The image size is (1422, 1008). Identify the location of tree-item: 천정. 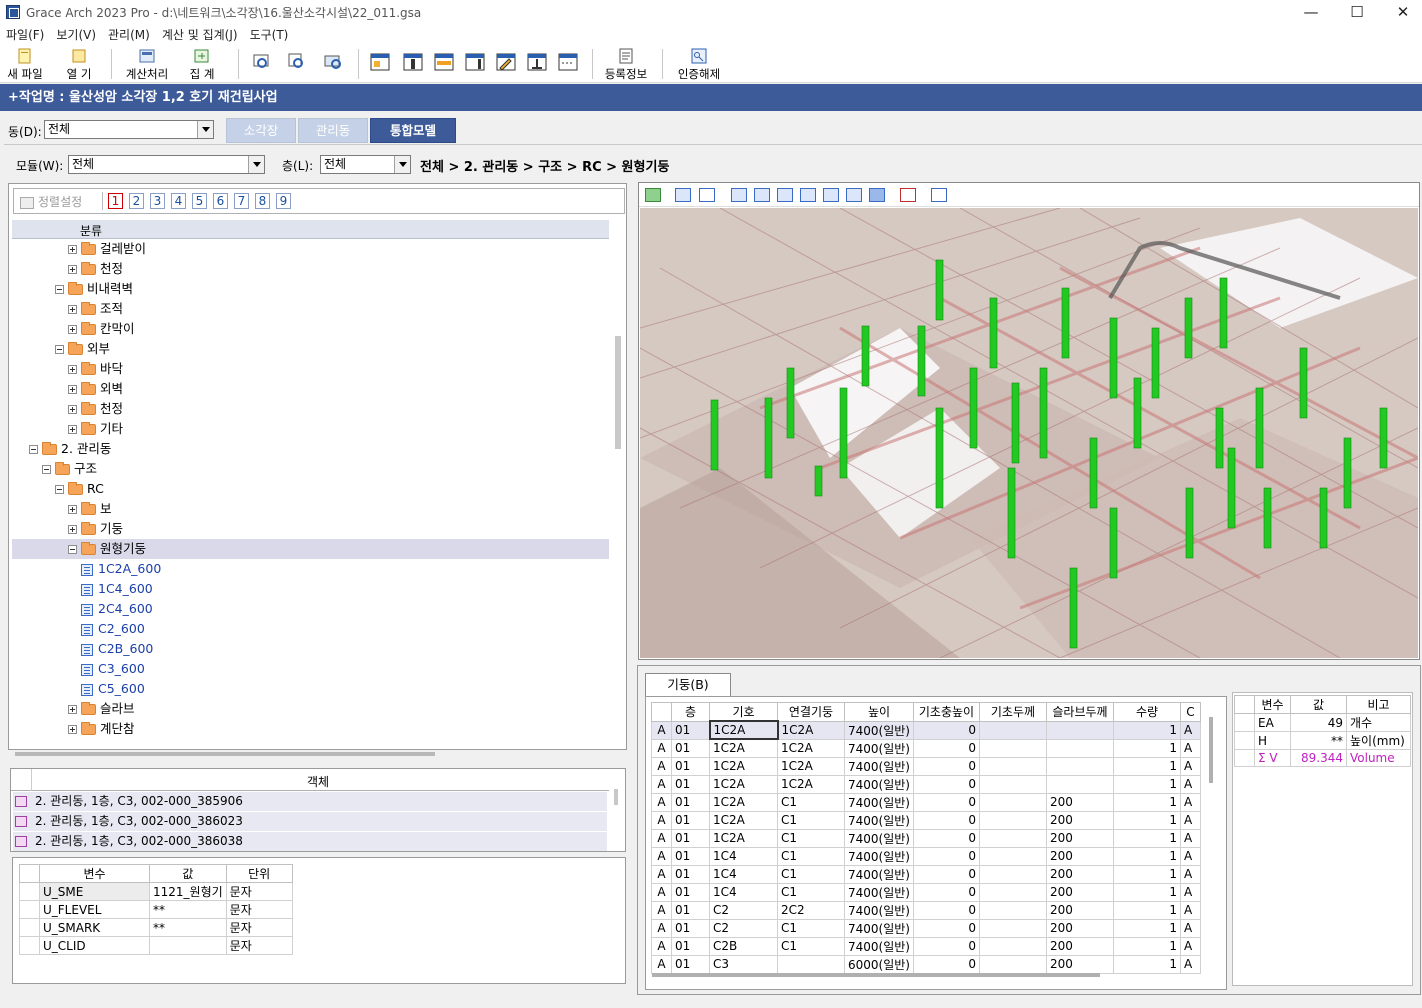
(310, 409).